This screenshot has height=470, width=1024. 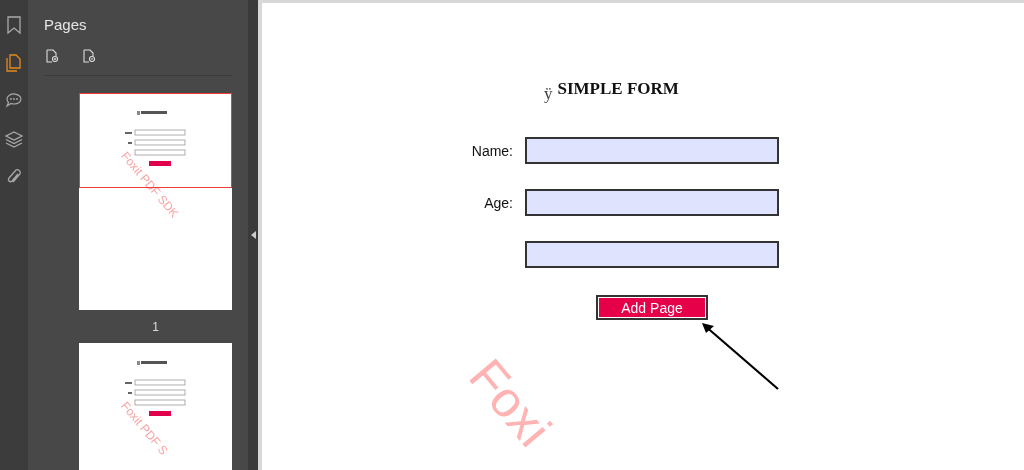 What do you see at coordinates (66, 24) in the screenshot?
I see `panel-title: Pages` at bounding box center [66, 24].